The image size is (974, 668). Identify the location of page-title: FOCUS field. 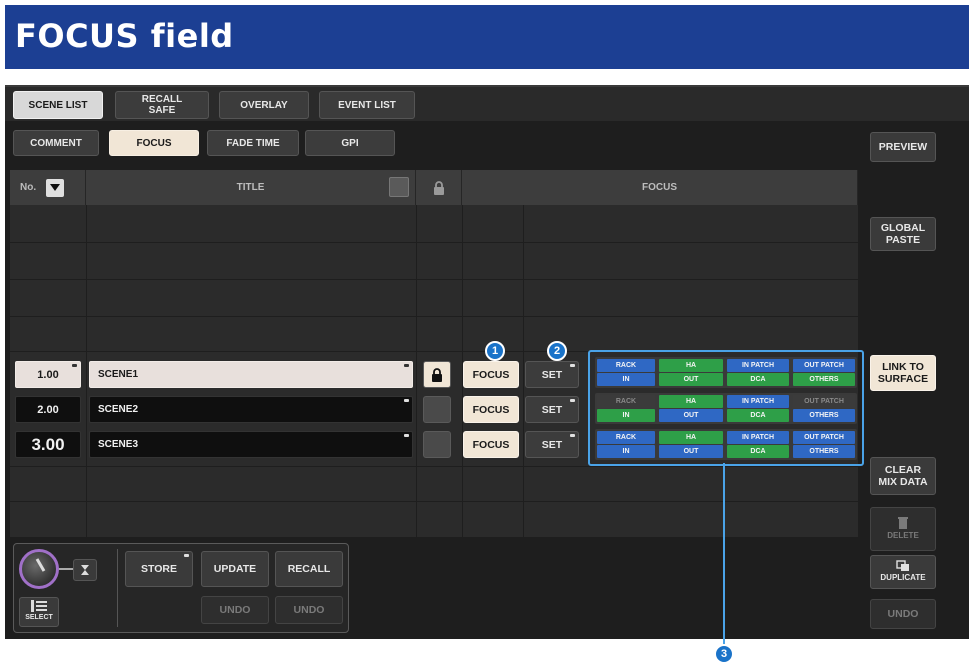
(124, 36).